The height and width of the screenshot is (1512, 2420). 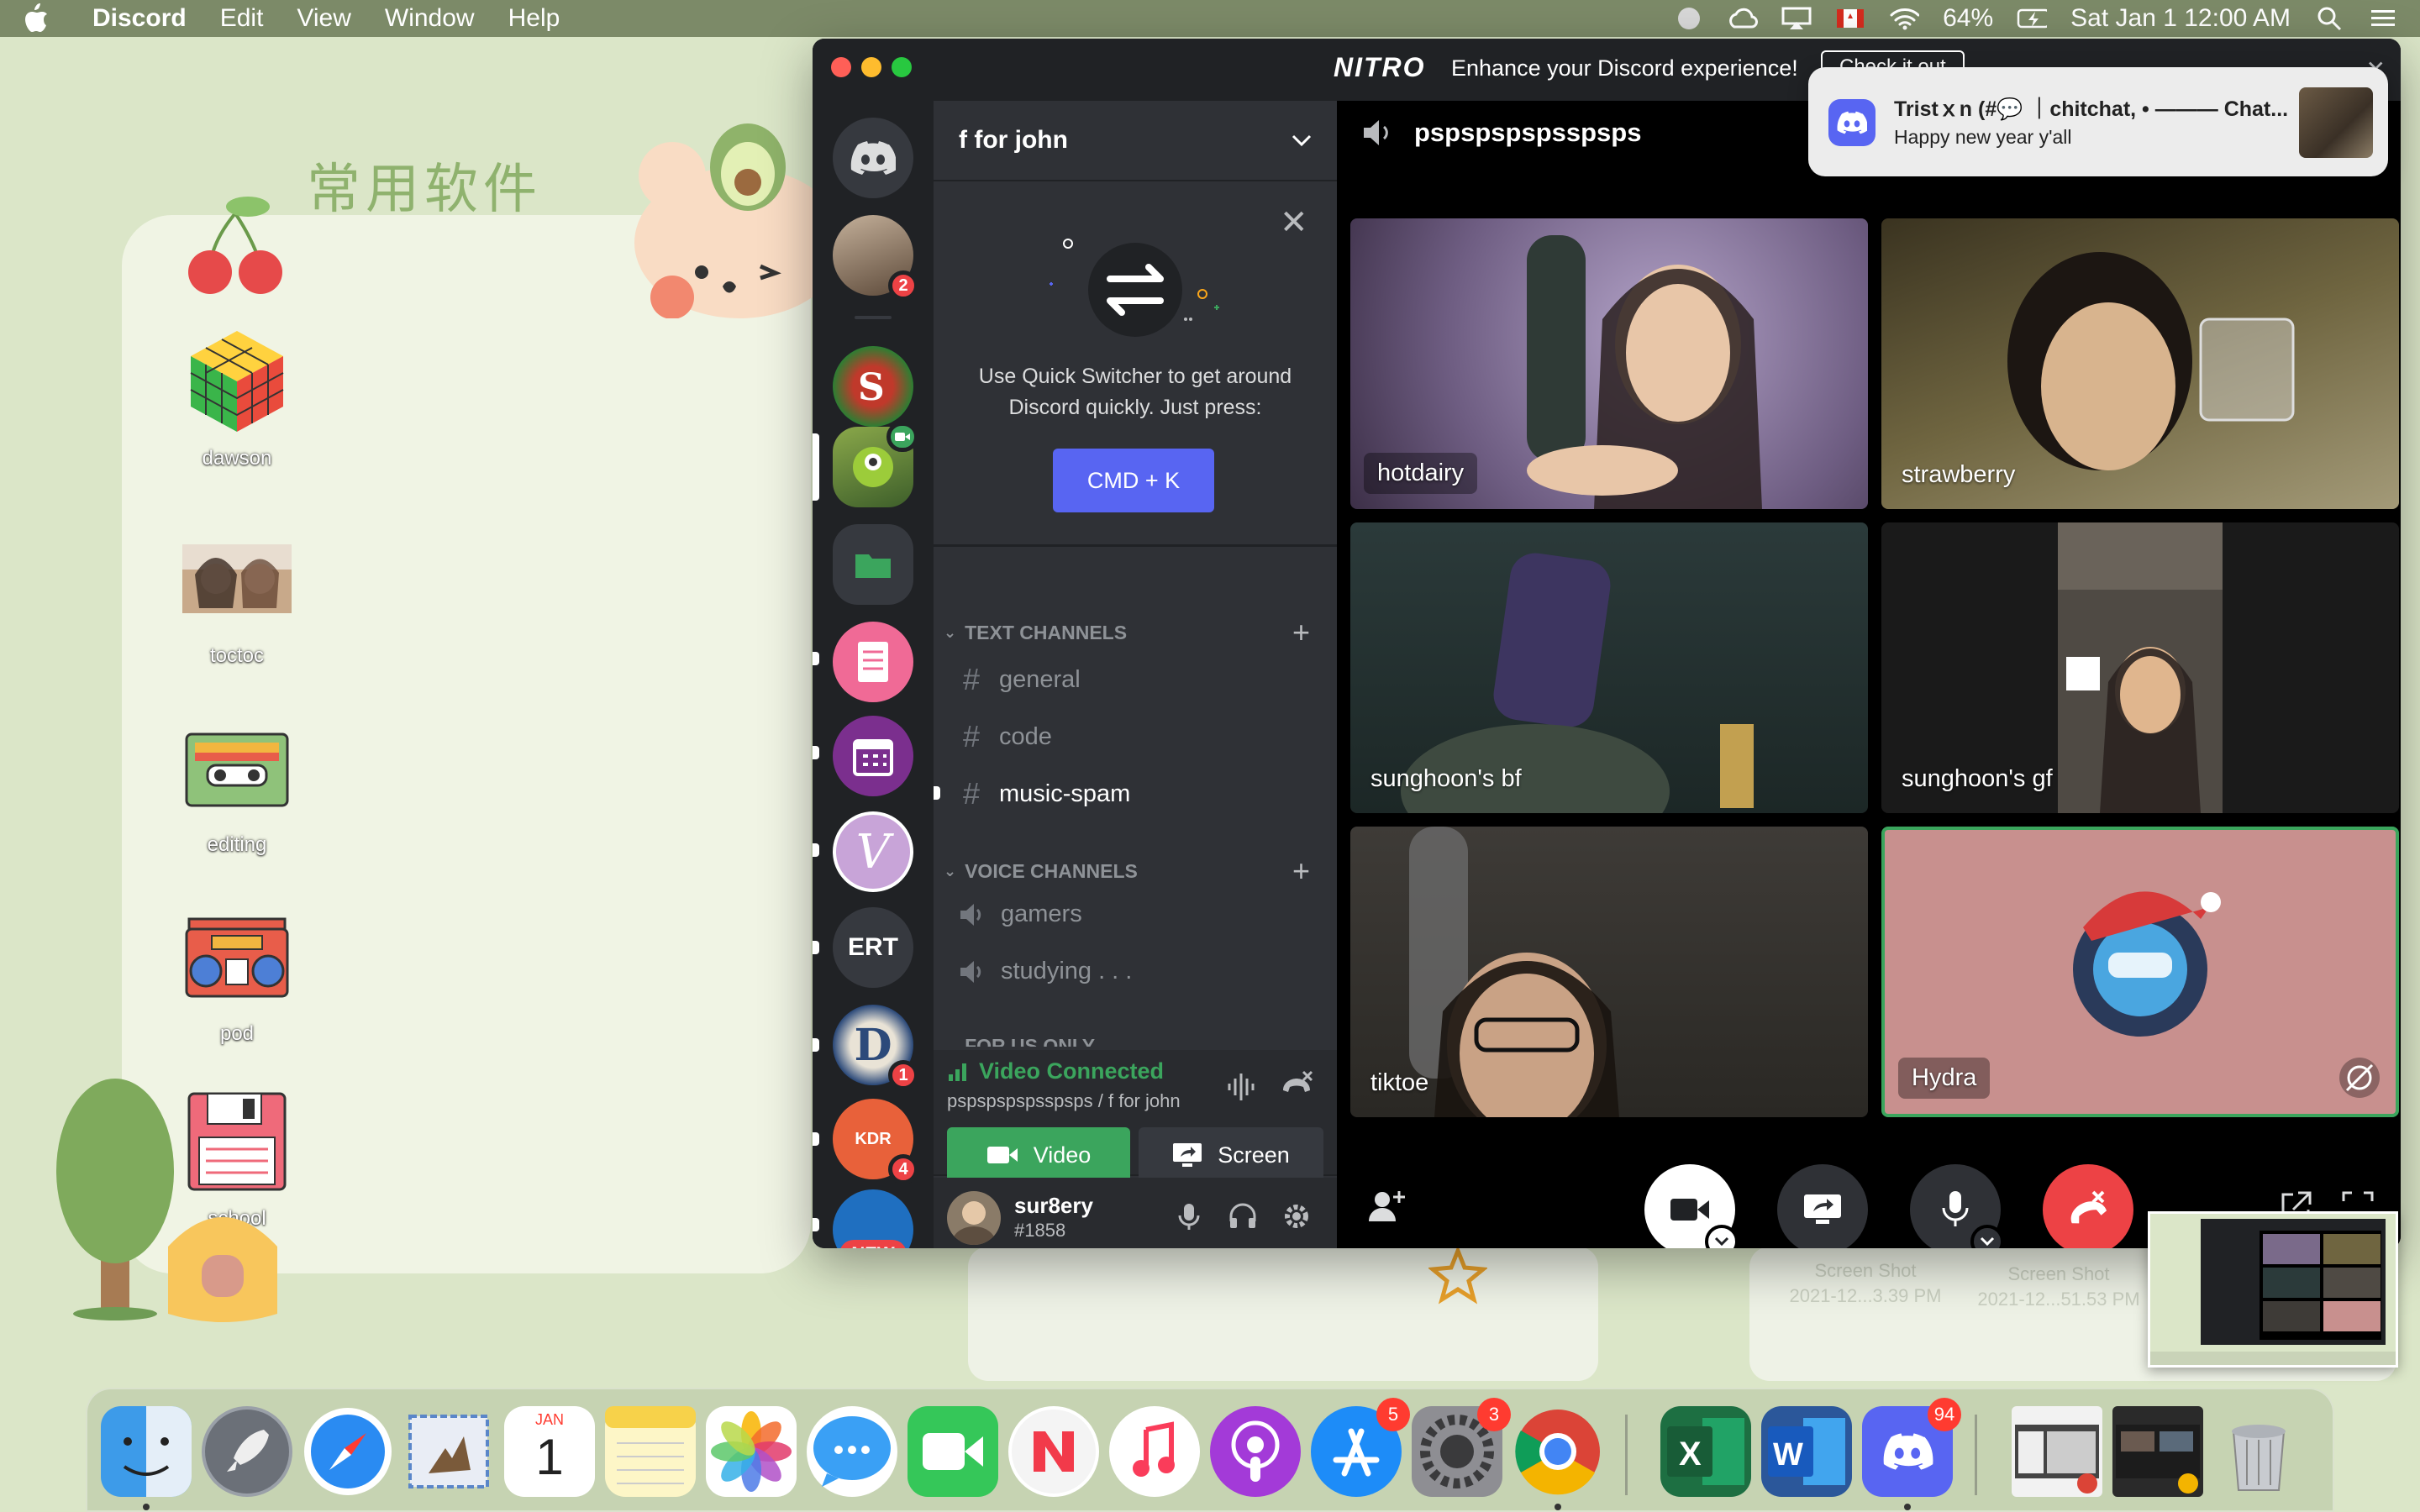 I want to click on menu-help: Help, so click(x=534, y=18).